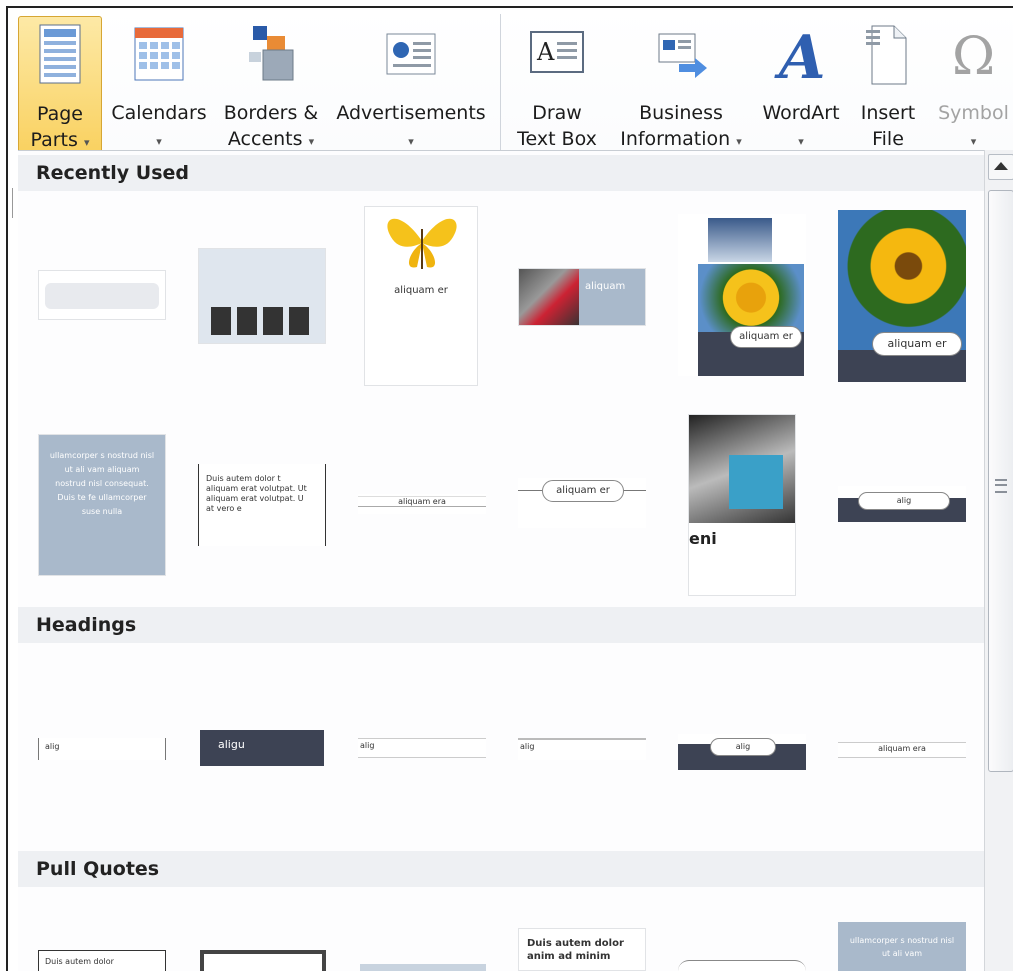  I want to click on business-information-button: Business Information ▾, so click(681, 84).